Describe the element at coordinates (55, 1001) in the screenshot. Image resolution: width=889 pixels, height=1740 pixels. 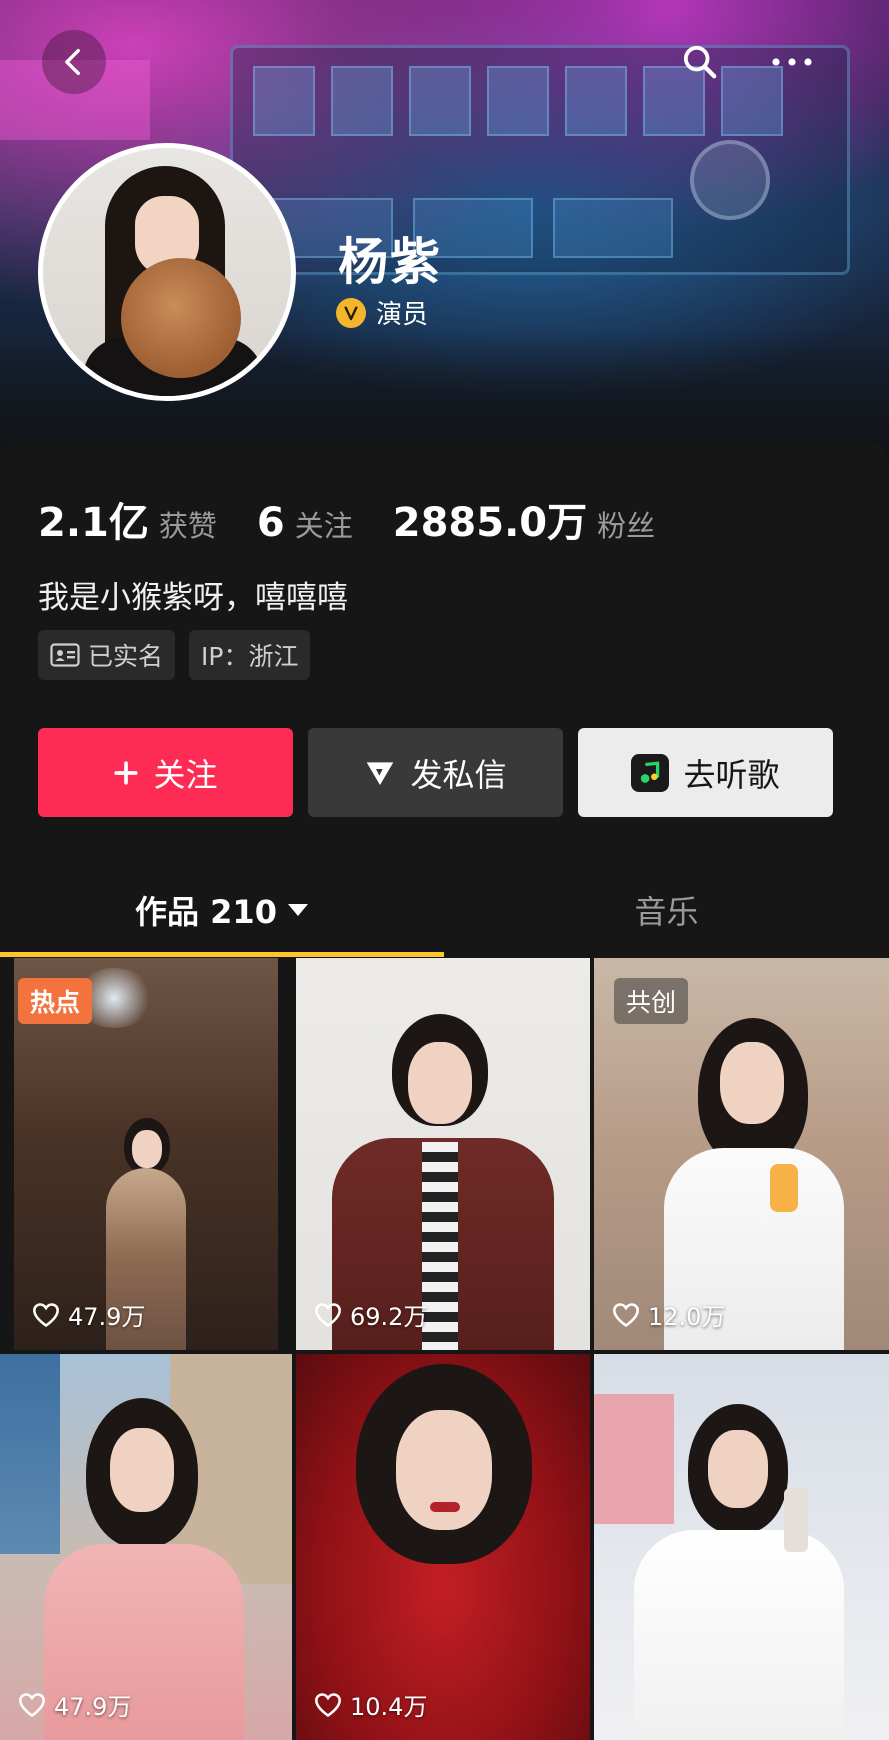
I see `hot-badge: 热点` at that location.